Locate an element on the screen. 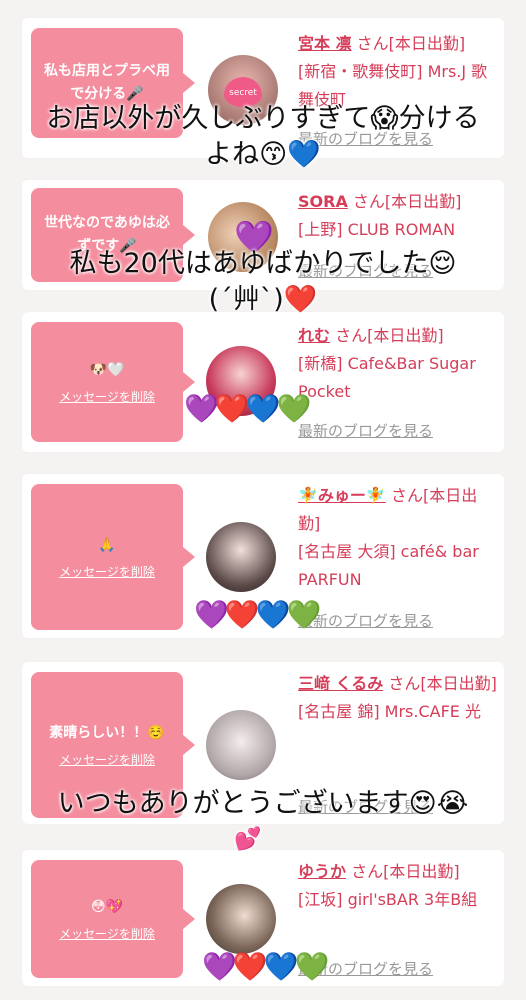 Image resolution: width=526 pixels, height=1000 pixels. cast-info: 宮本 凛 さん[本日出勤] [新宿・歌舞伎町] Mrs.J 歌舞伎町 is located at coordinates (398, 72).